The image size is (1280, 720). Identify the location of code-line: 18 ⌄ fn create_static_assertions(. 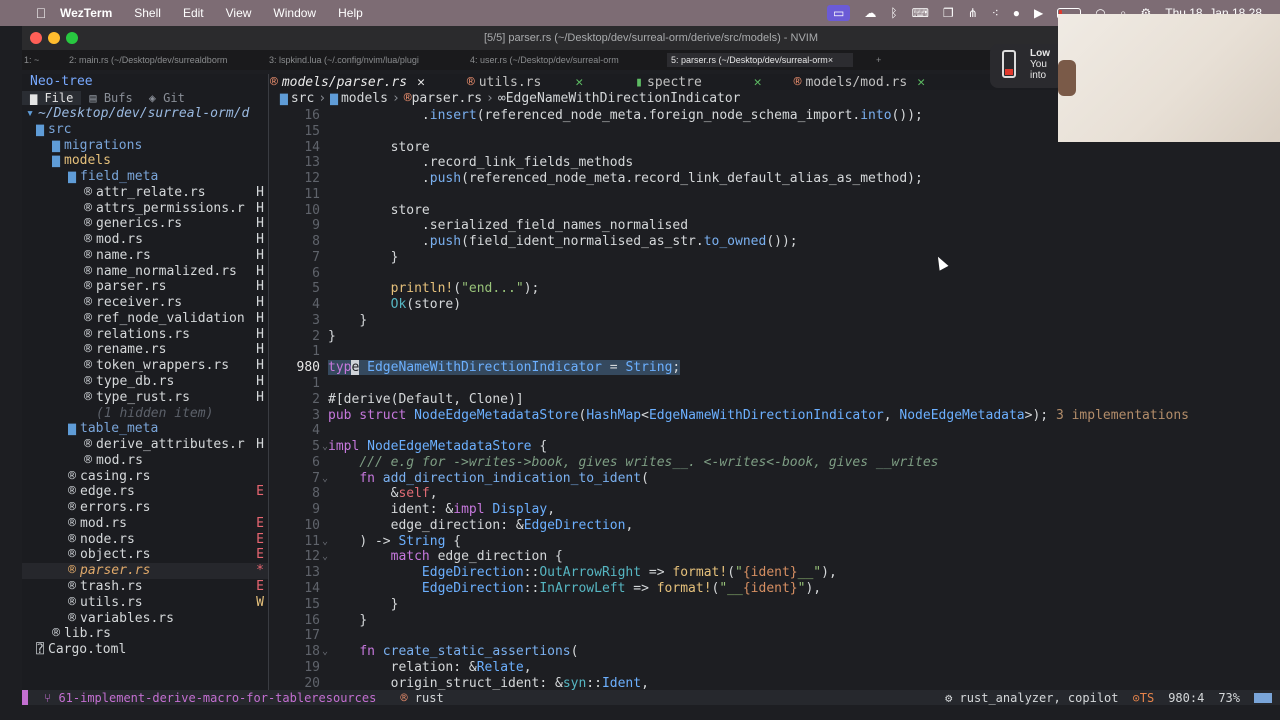
(775, 652).